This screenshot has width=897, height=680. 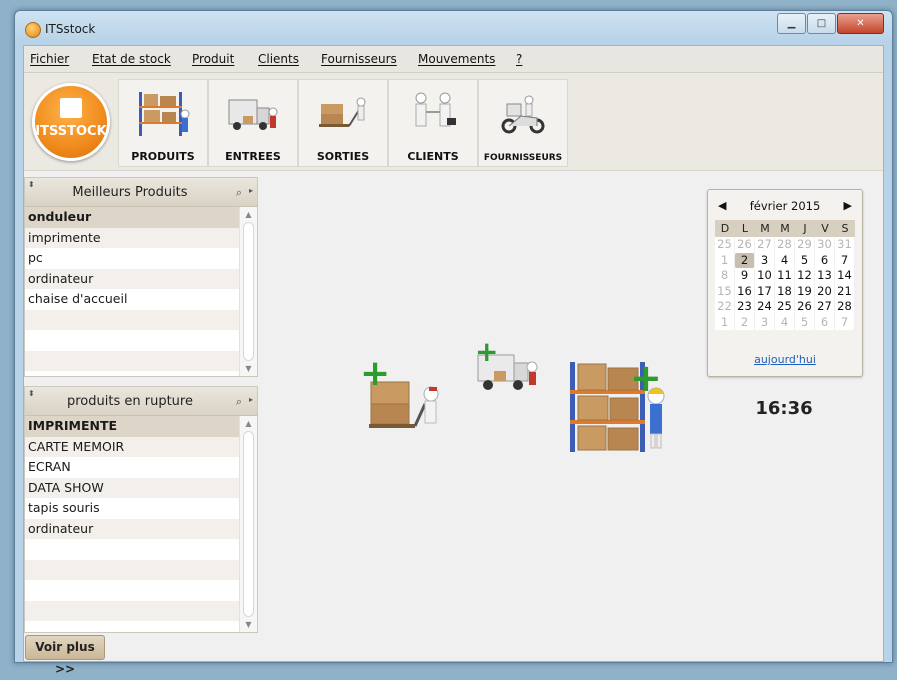 What do you see at coordinates (860, 23) in the screenshot?
I see `close-button: ✕` at bounding box center [860, 23].